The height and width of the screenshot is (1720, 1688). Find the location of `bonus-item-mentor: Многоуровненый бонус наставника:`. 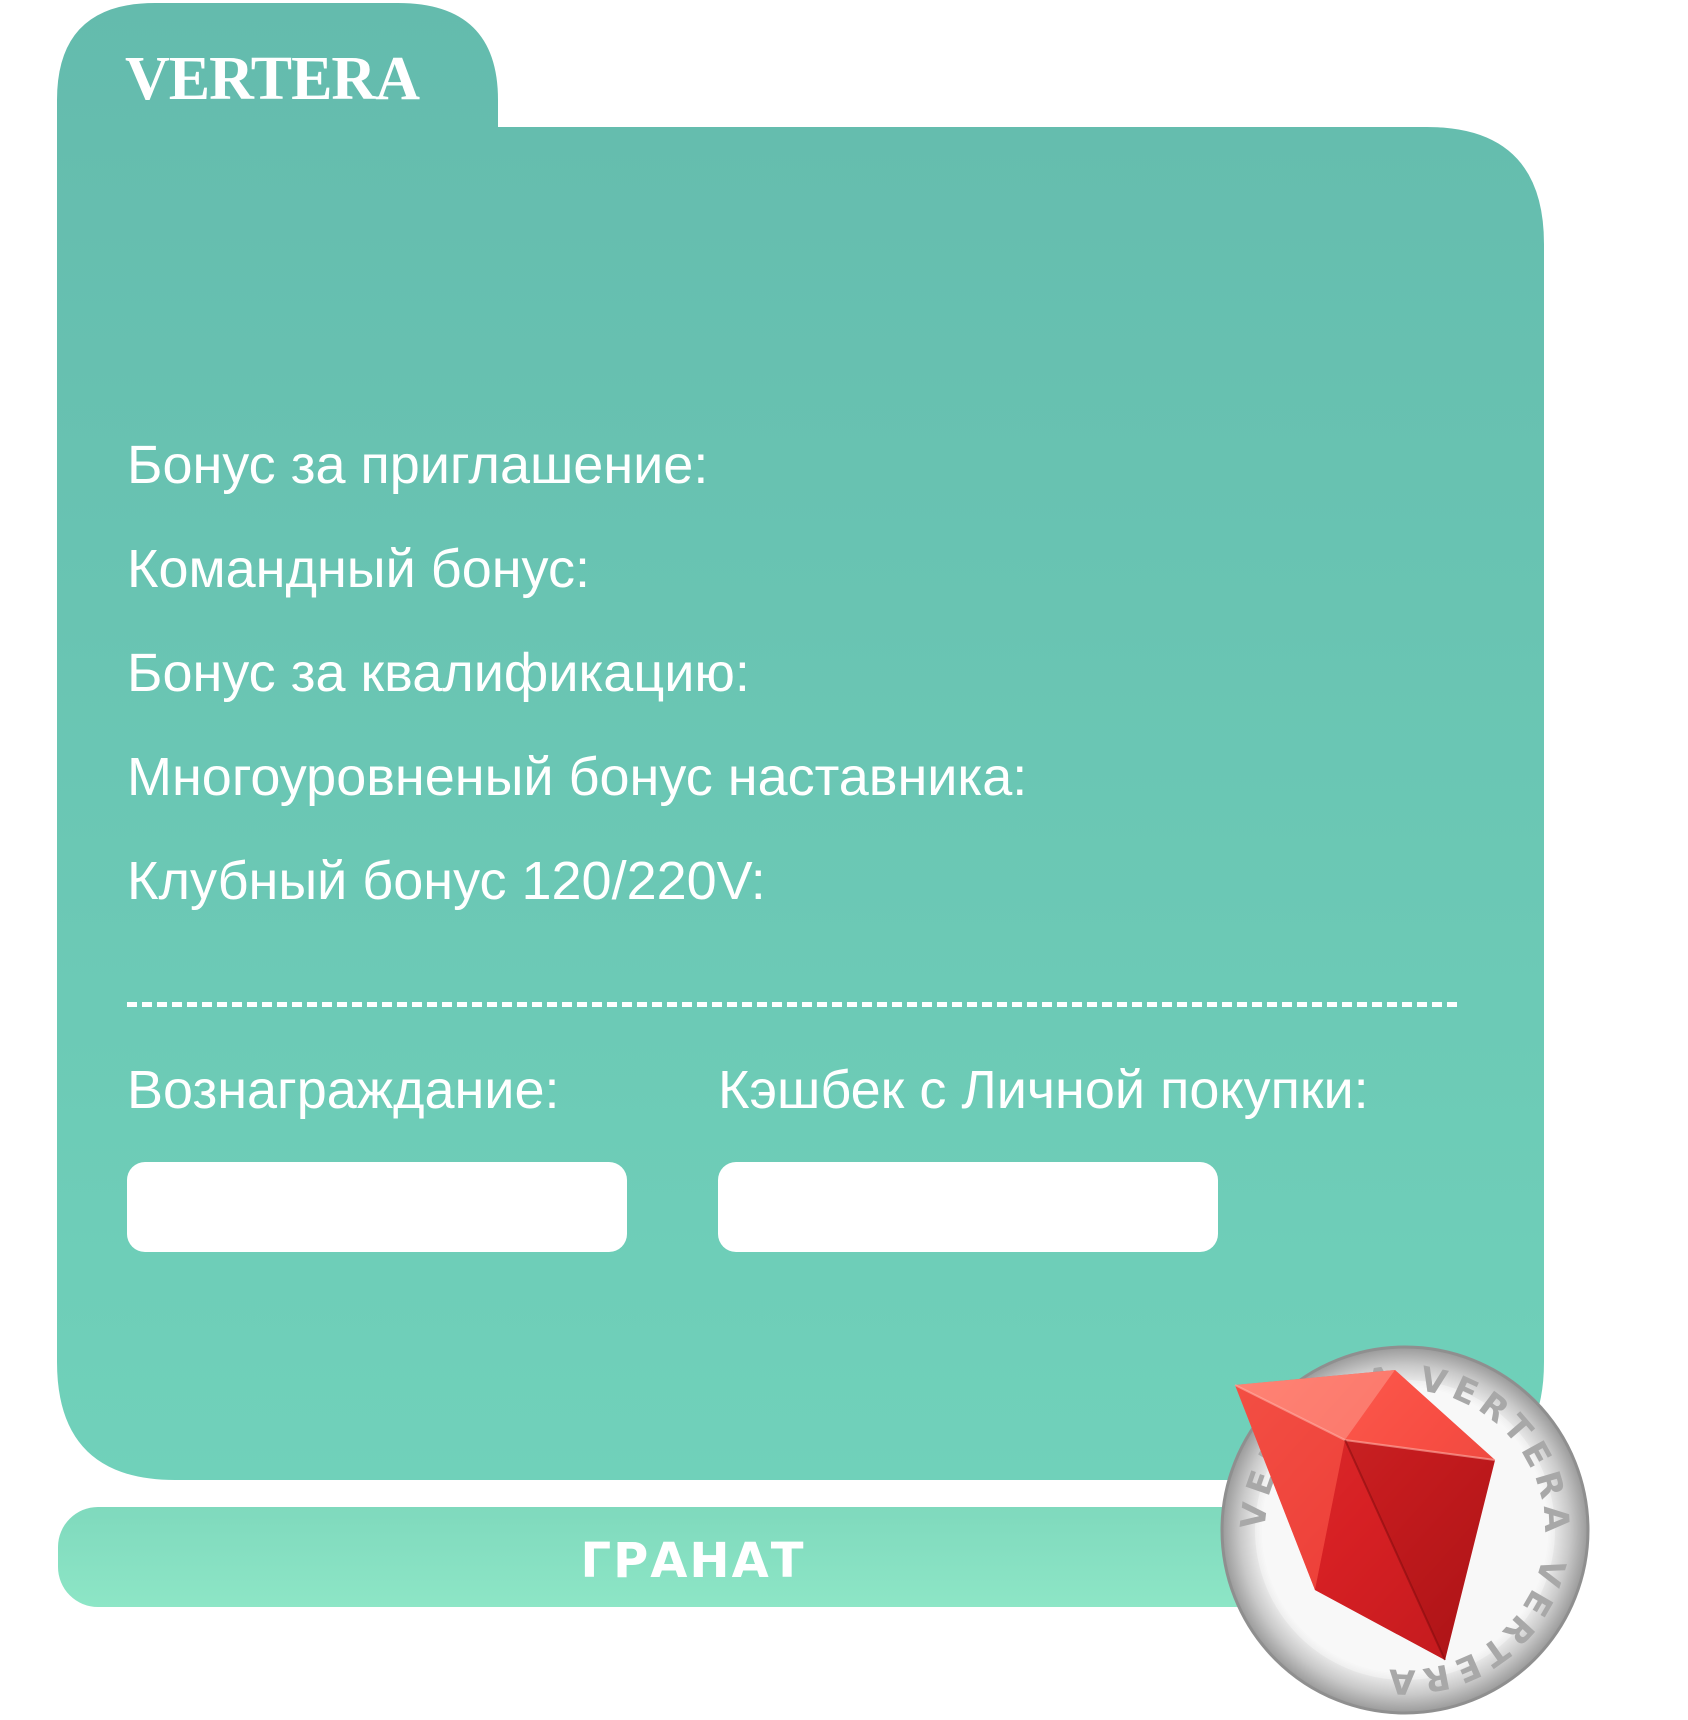

bonus-item-mentor: Многоуровненый бонус наставника: is located at coordinates (577, 777).